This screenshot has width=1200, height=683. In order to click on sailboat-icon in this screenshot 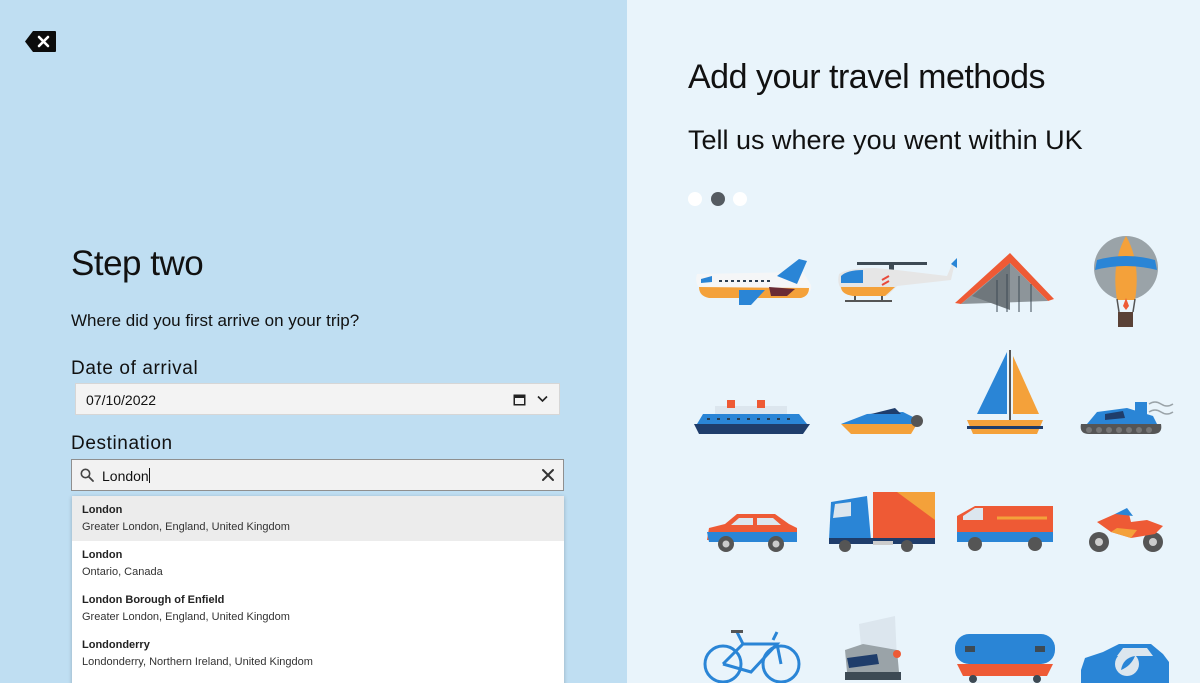, I will do `click(1005, 392)`.